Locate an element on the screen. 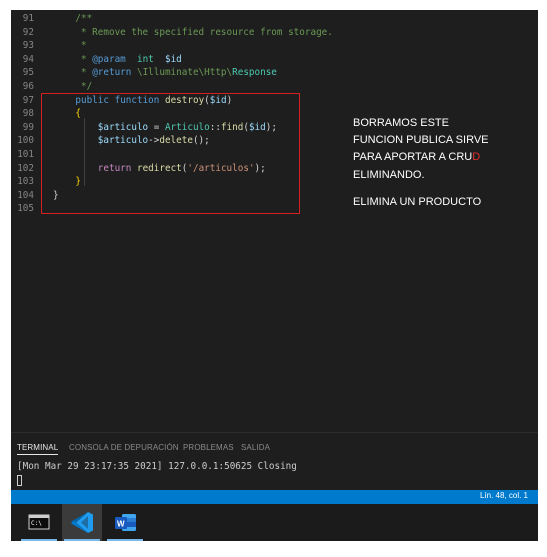 The width and height of the screenshot is (547, 557). code-text: $articulo = Articulo::find($id); is located at coordinates (165, 128).